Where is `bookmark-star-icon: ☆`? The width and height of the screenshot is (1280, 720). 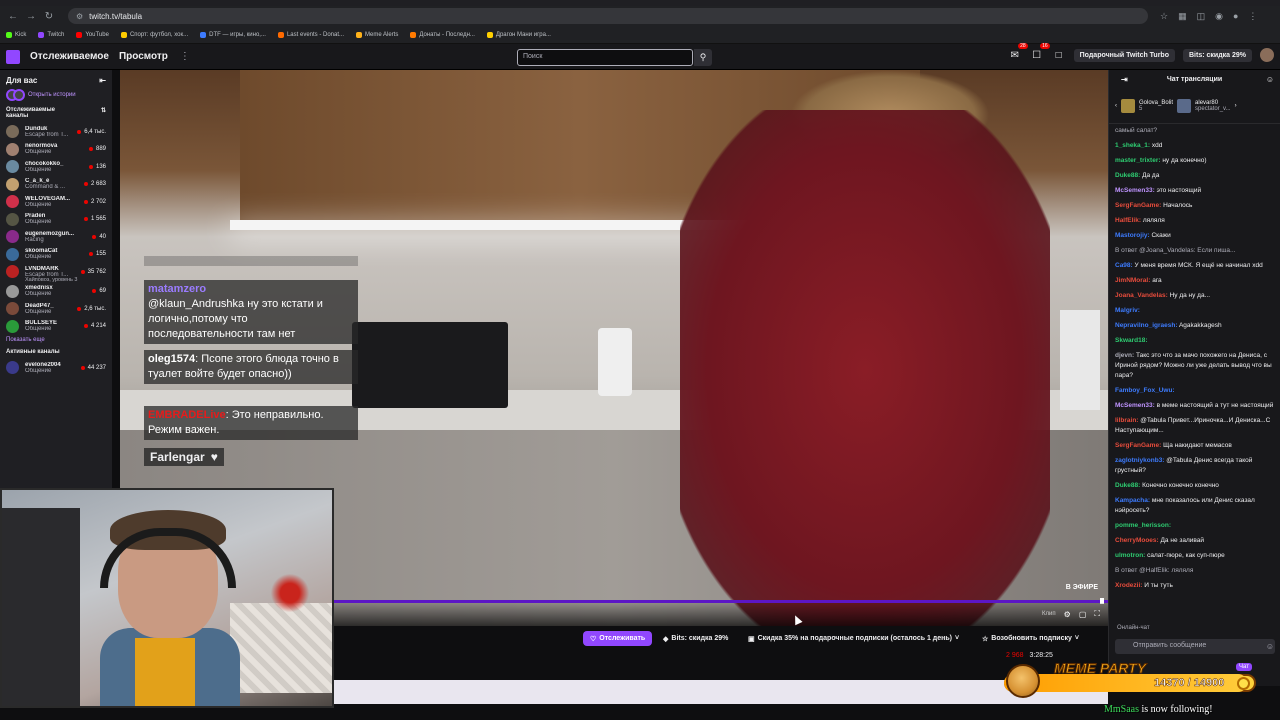 bookmark-star-icon: ☆ is located at coordinates (1164, 16).